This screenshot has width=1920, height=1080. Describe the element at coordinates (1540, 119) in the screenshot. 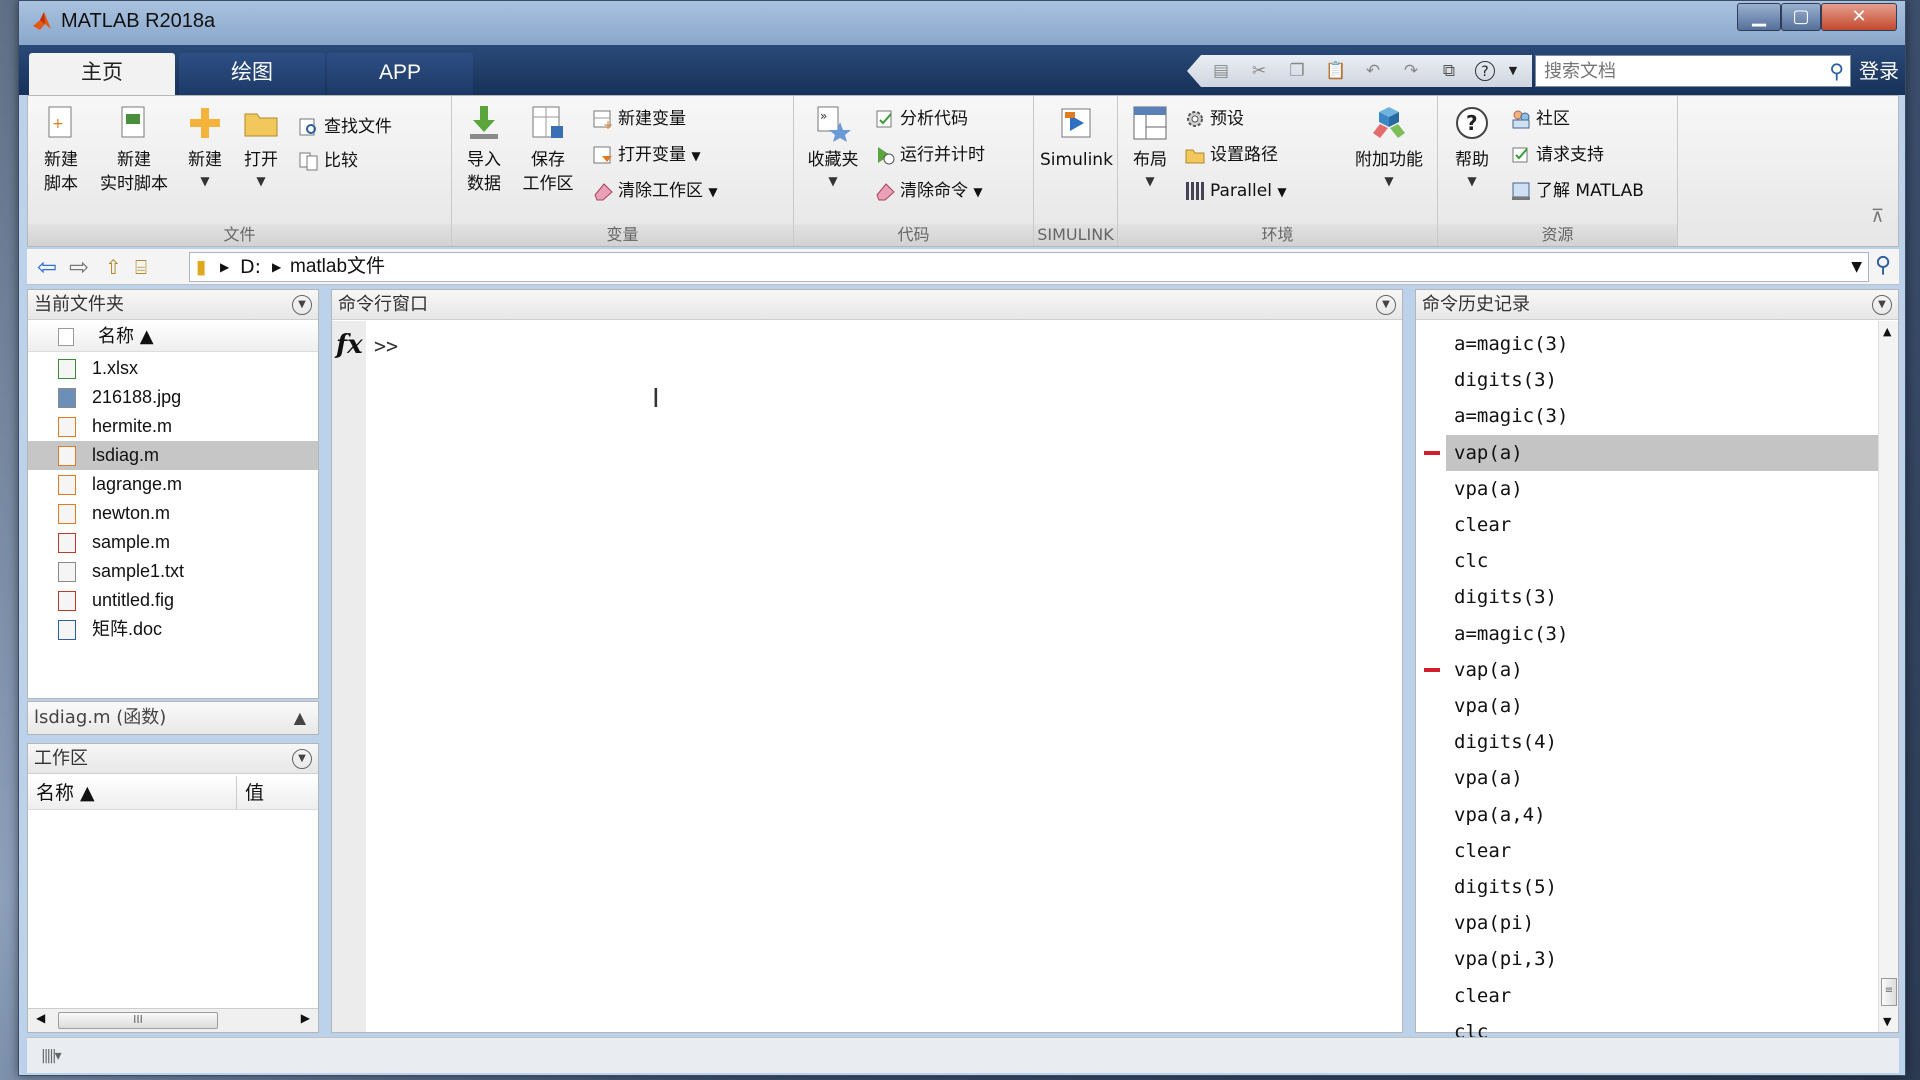

I see `community-button: 社区` at that location.